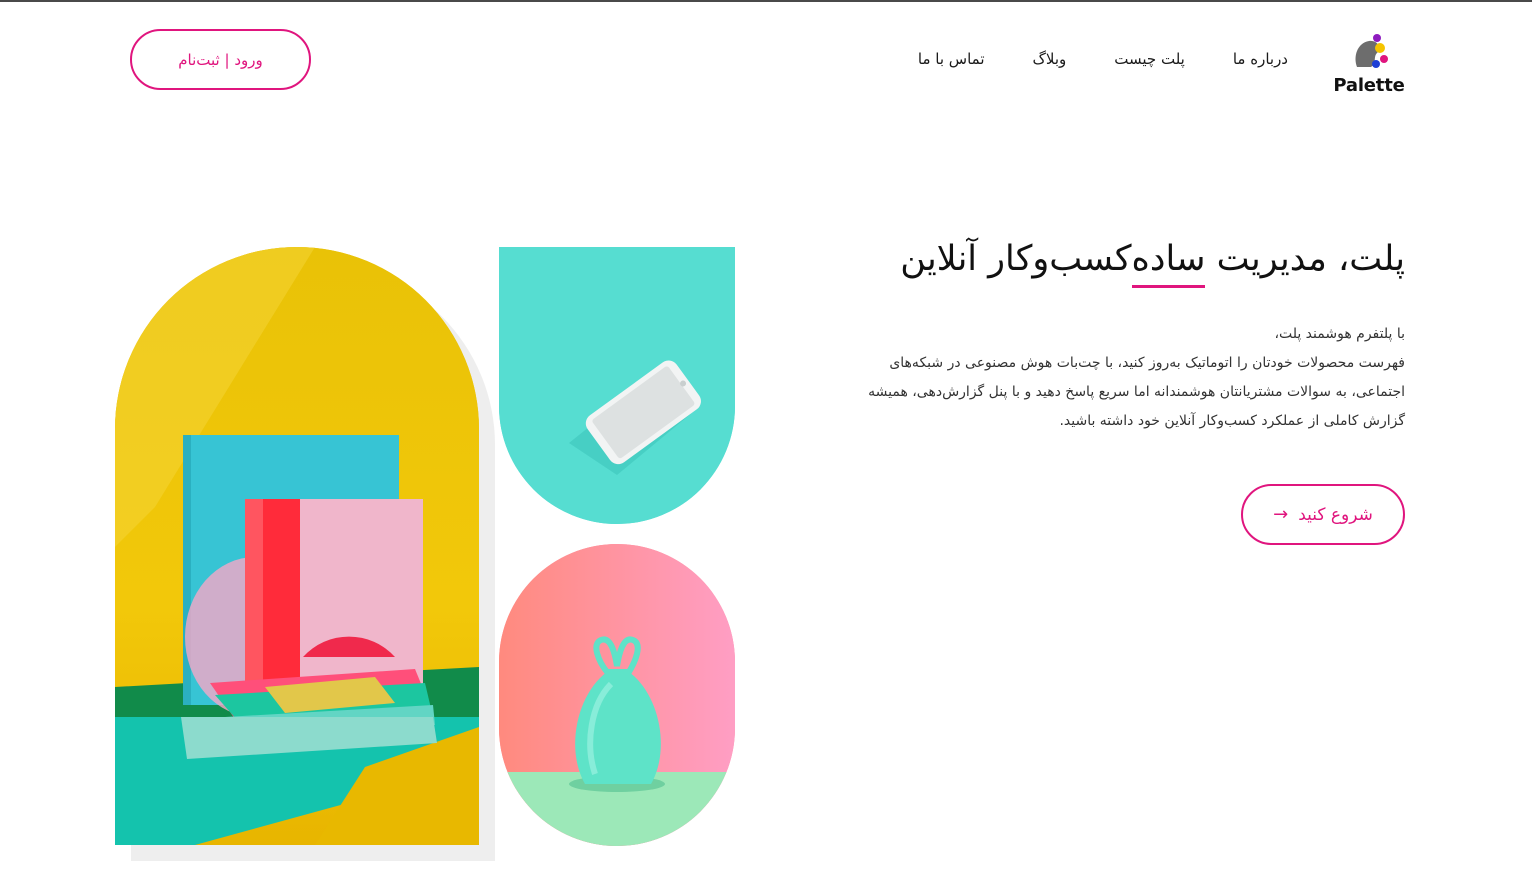  I want to click on hero-title-suffix: کسب‌وکار آنلاین, so click(1016, 259).